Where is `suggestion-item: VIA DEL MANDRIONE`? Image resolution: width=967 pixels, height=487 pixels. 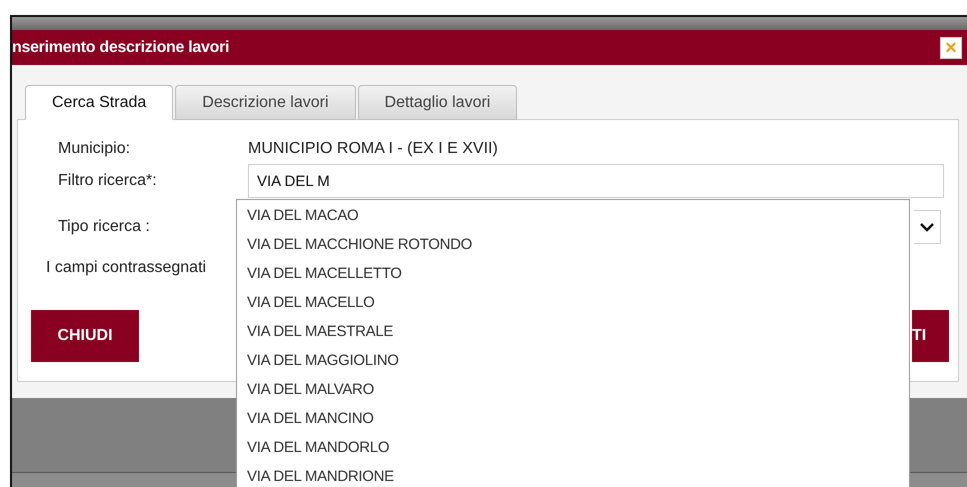
suggestion-item: VIA DEL MANDRIONE is located at coordinates (573, 474).